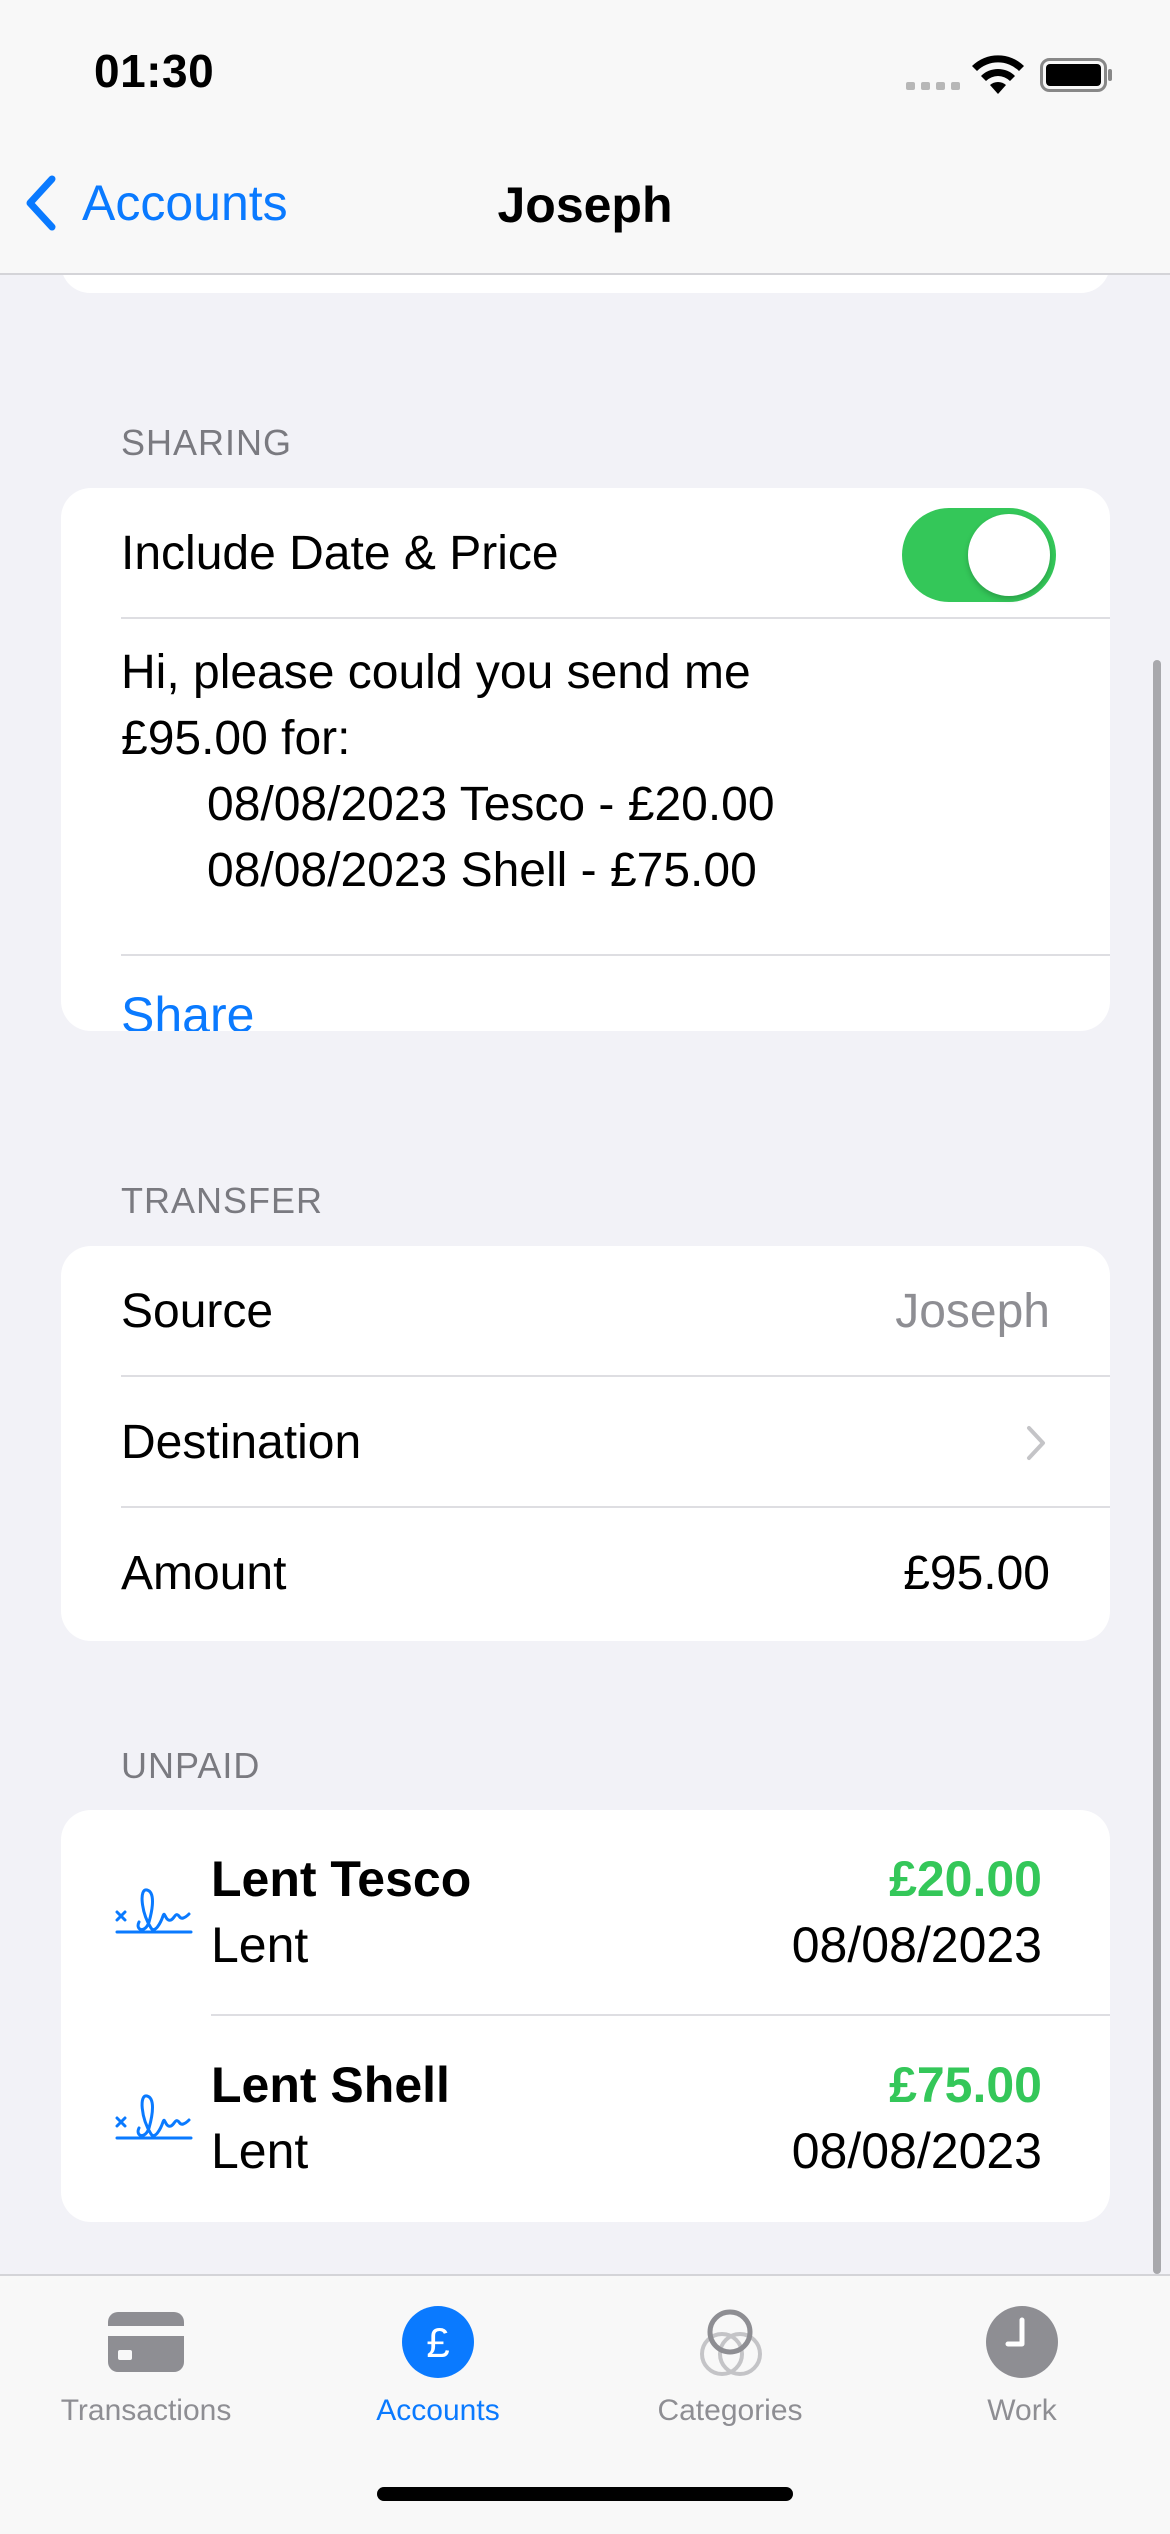 The width and height of the screenshot is (1170, 2534). What do you see at coordinates (146, 2342) in the screenshot?
I see `credit-card-icon` at bounding box center [146, 2342].